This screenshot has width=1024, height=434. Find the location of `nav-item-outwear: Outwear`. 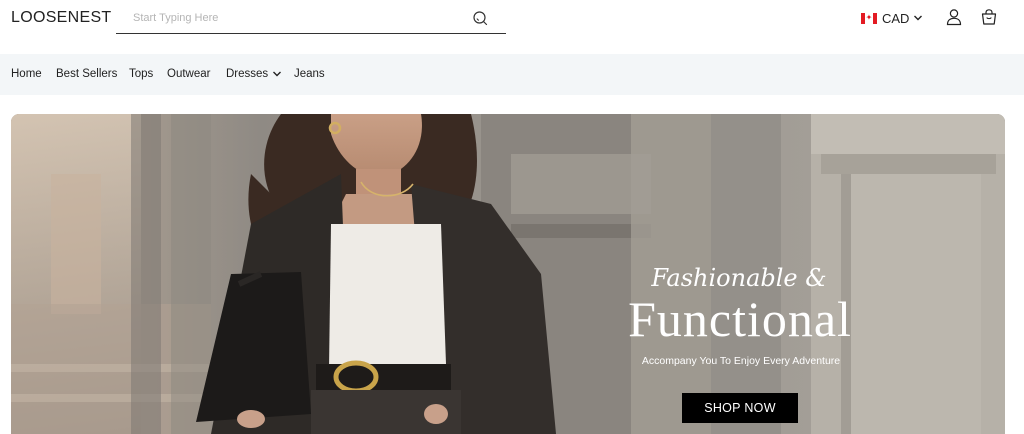

nav-item-outwear: Outwear is located at coordinates (188, 74).